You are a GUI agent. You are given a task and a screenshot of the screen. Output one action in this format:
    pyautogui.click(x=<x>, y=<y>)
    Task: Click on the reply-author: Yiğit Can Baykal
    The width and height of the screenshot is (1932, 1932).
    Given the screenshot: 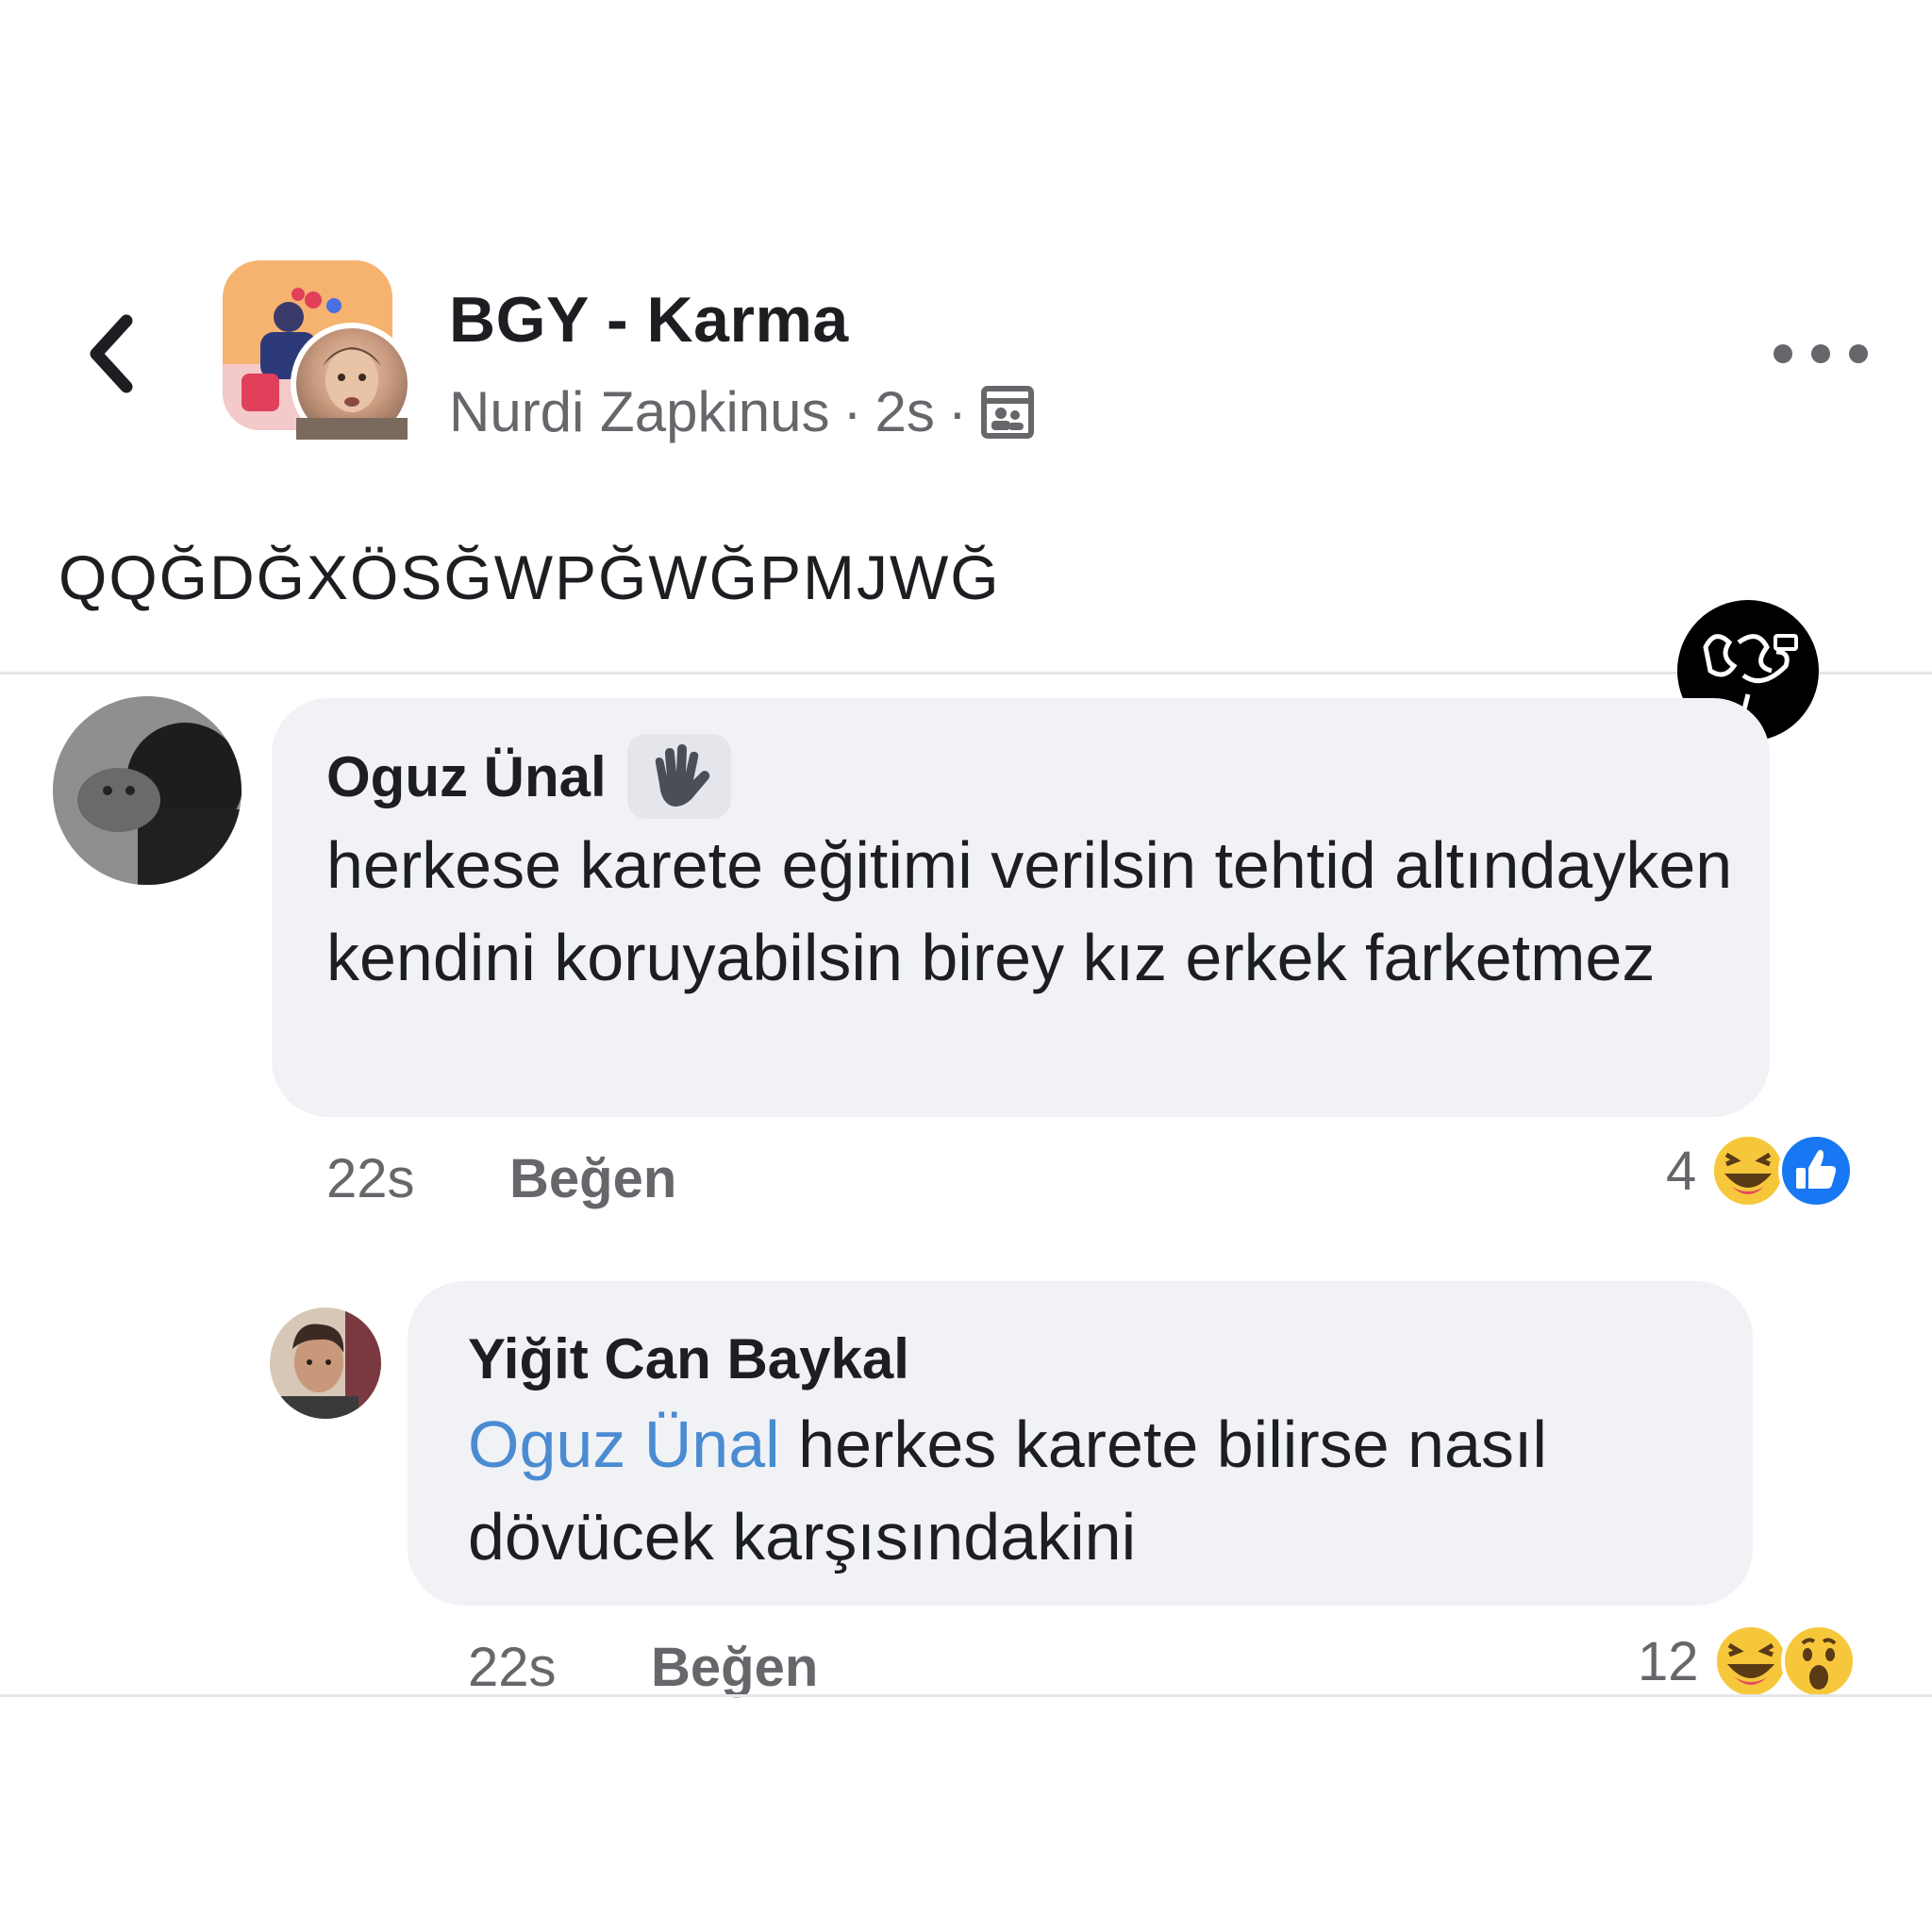 What is the action you would take?
    pyautogui.click(x=688, y=1358)
    